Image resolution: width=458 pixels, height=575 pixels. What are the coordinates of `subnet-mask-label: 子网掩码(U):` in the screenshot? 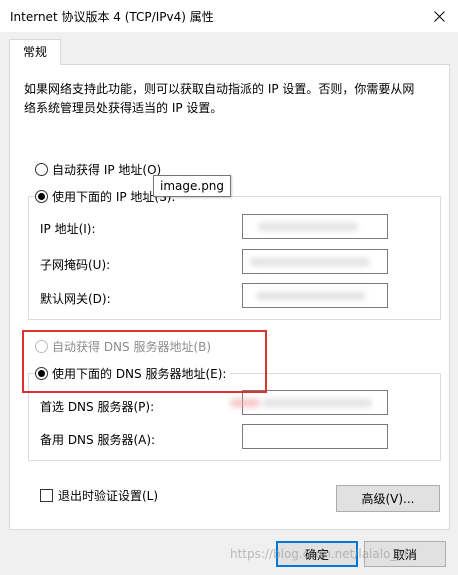 It's located at (75, 265).